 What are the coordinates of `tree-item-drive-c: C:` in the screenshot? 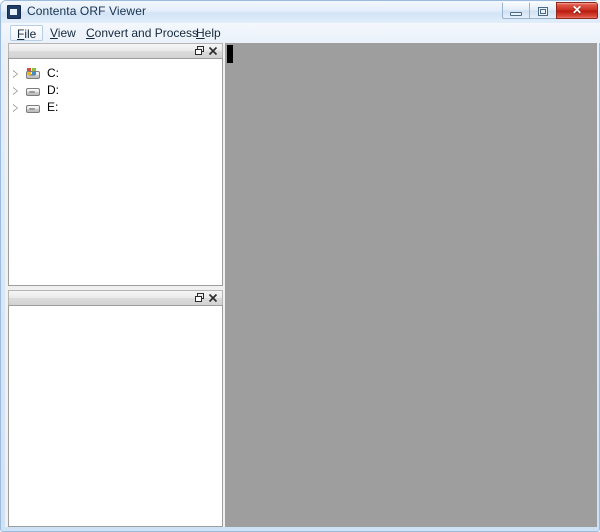 It's located at (115, 73).